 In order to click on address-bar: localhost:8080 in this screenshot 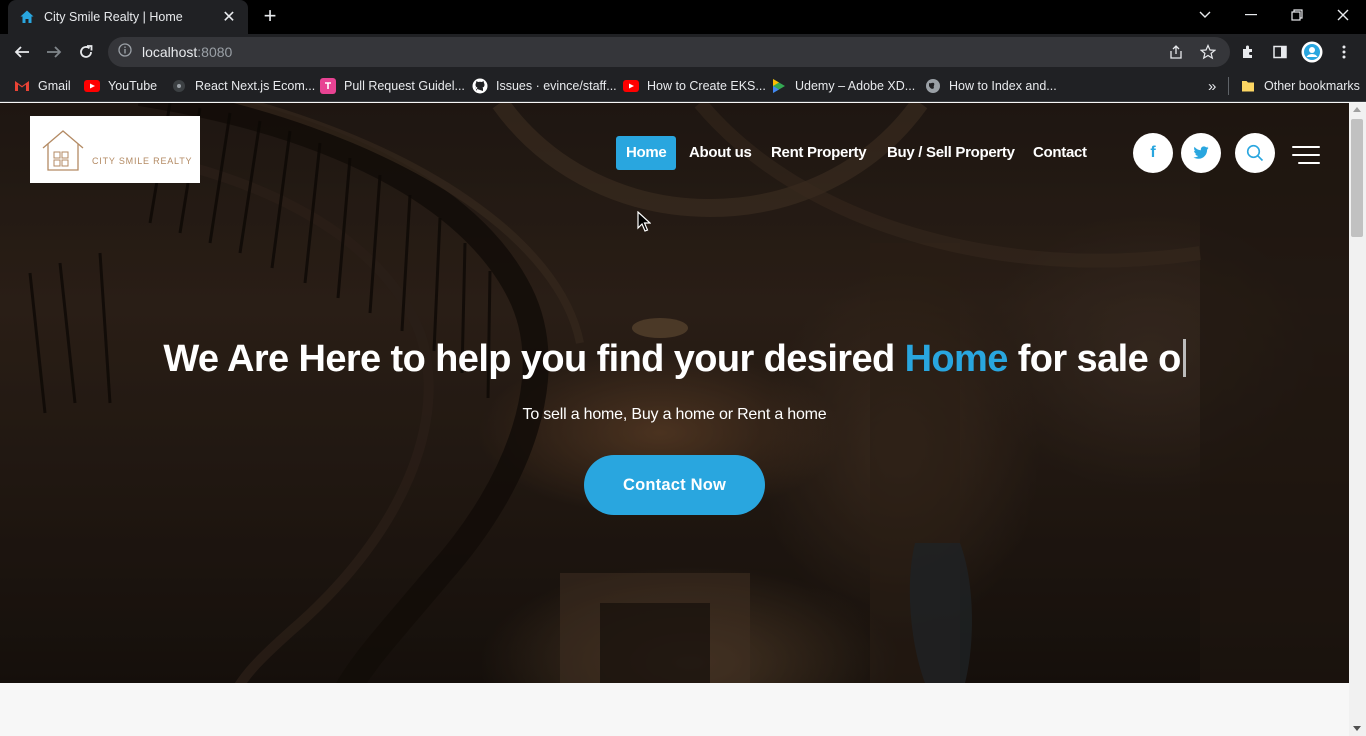, I will do `click(669, 52)`.